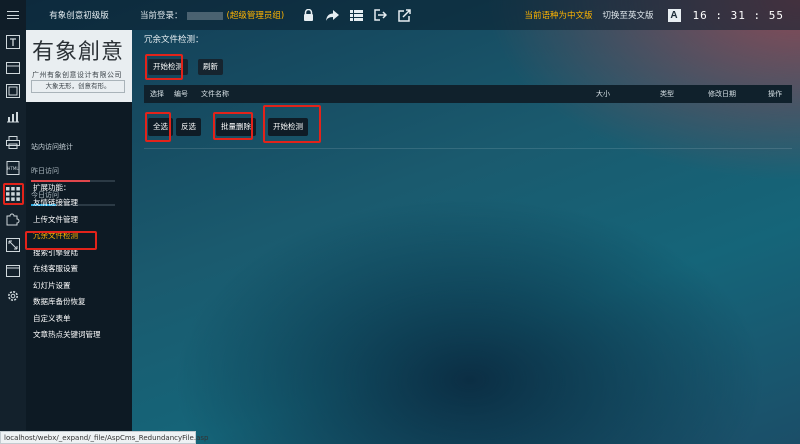 The height and width of the screenshot is (444, 800). Describe the element at coordinates (79, 335) in the screenshot. I see `menu-item-hot-keywords: 文章热点关键词管理` at that location.